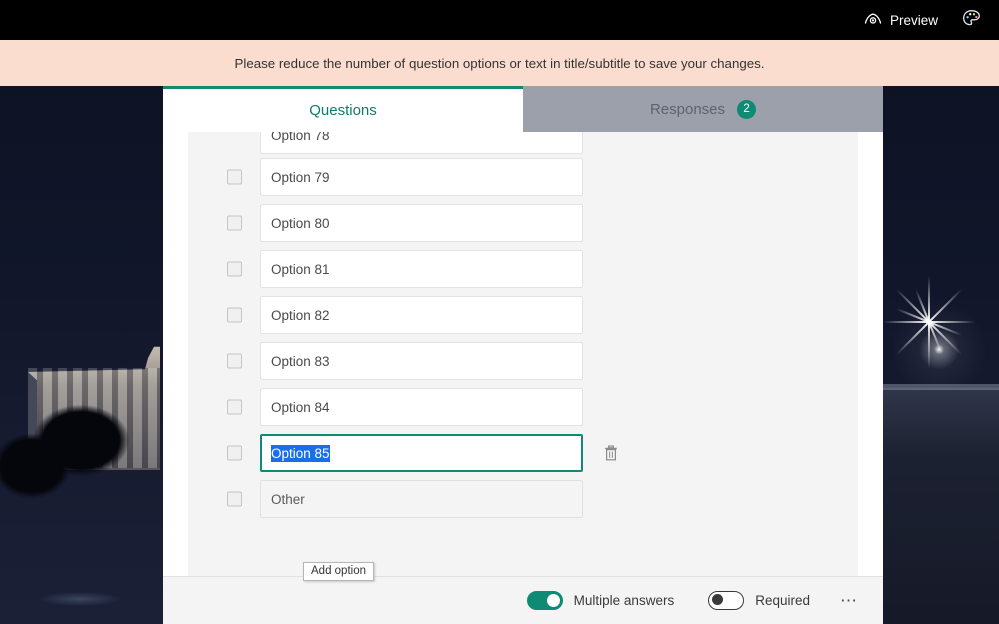 This screenshot has width=999, height=624. Describe the element at coordinates (421, 143) in the screenshot. I see `option-input: Option 78` at that location.